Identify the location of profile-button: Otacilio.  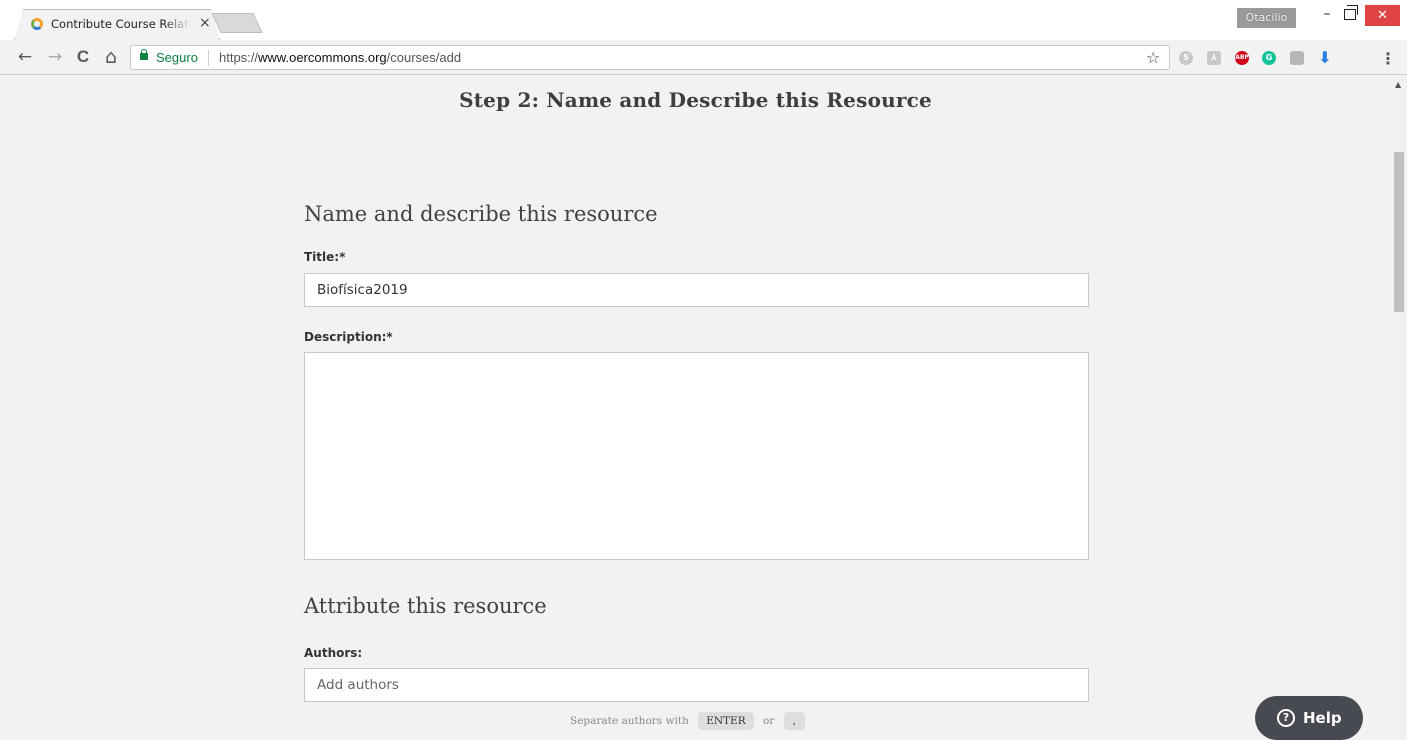
(1266, 18).